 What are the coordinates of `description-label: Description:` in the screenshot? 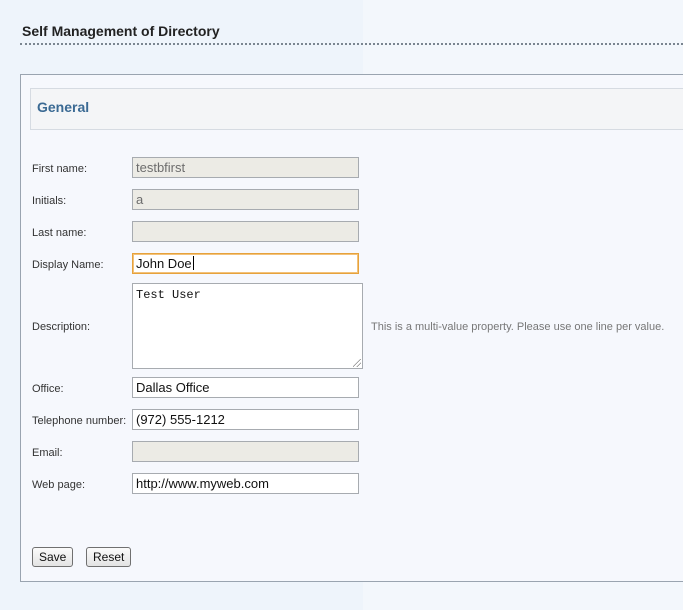 It's located at (61, 327).